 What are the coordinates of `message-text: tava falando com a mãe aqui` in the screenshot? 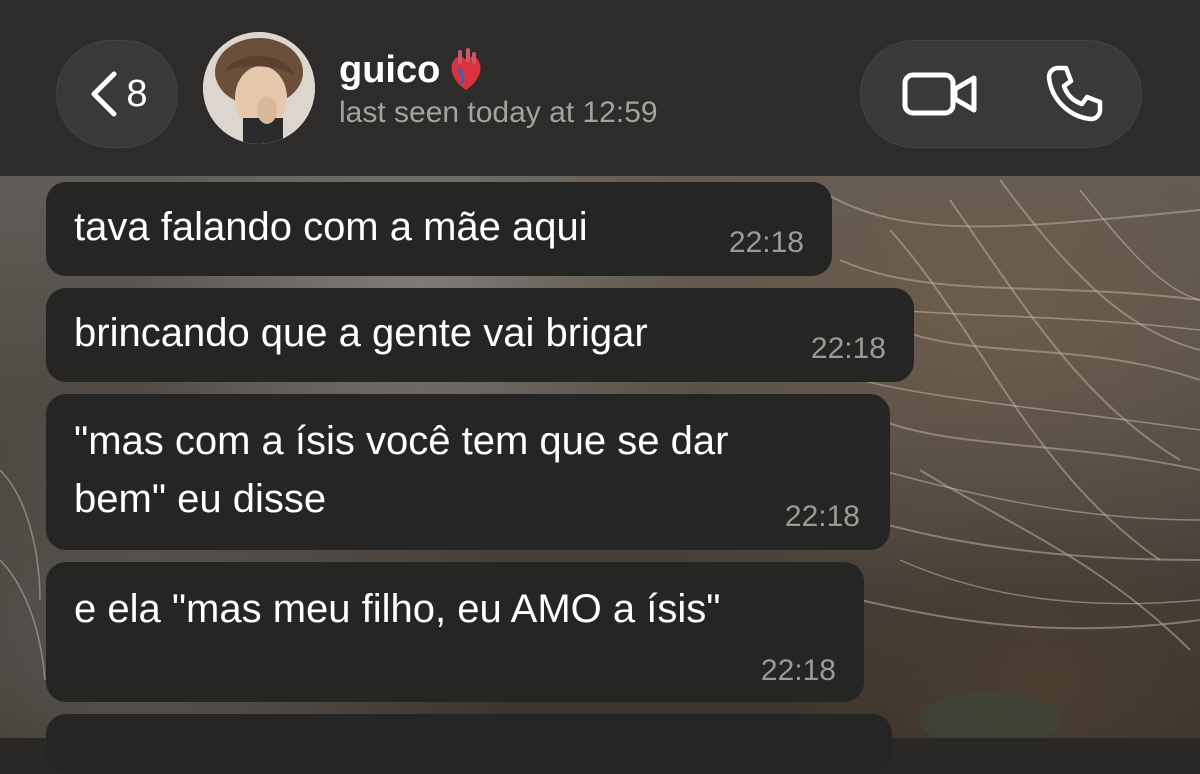 It's located at (331, 227).